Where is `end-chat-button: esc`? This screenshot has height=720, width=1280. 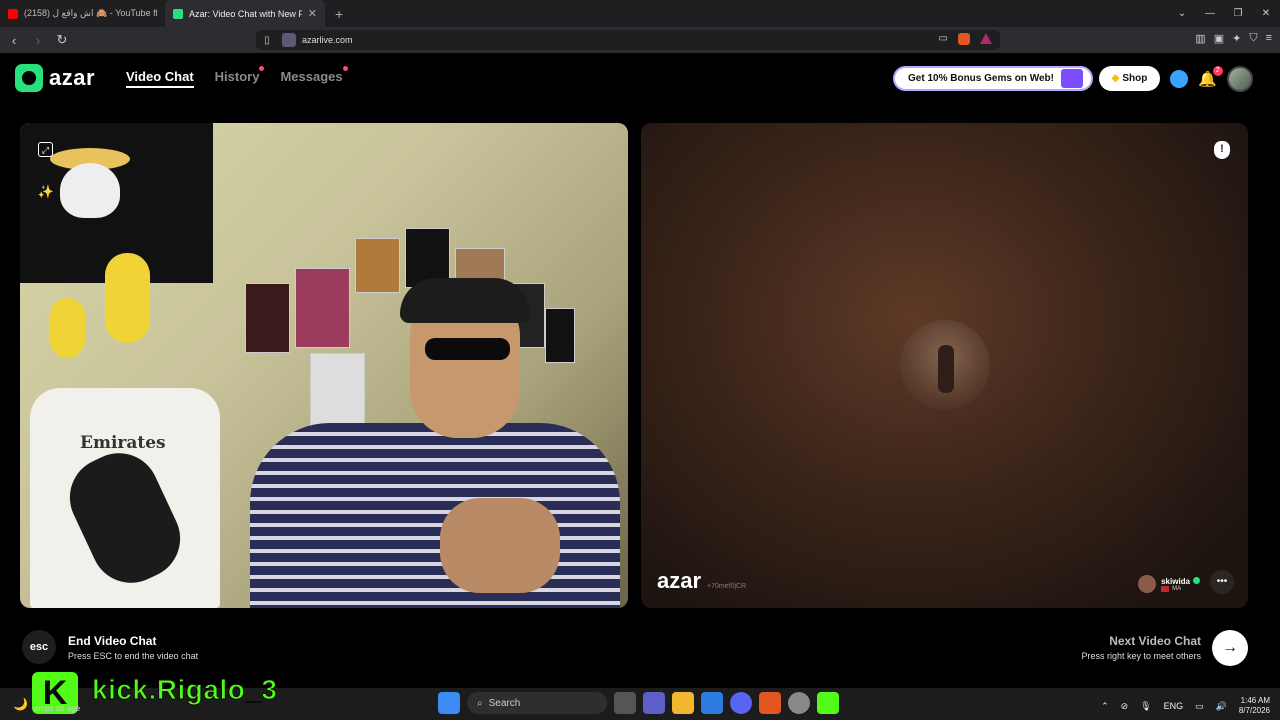 end-chat-button: esc is located at coordinates (39, 647).